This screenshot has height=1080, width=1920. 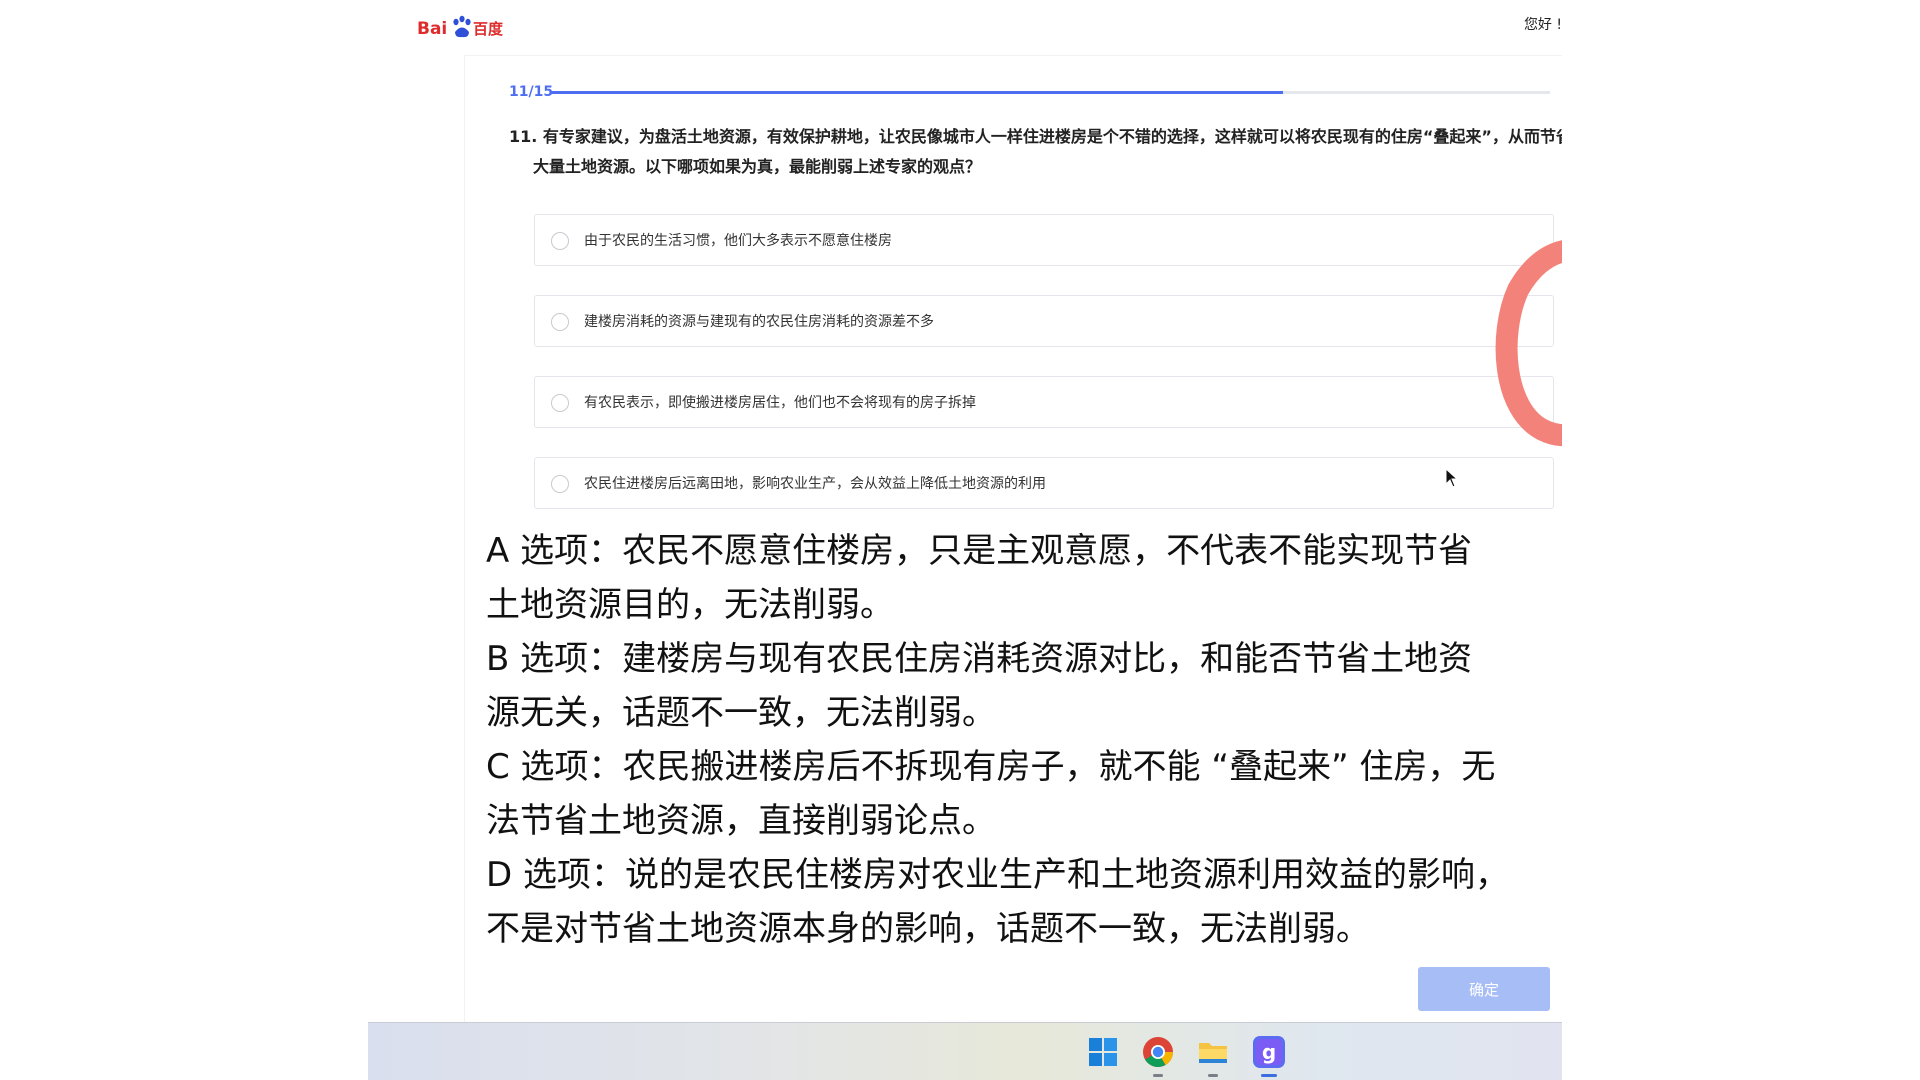 What do you see at coordinates (560, 241) in the screenshot?
I see `radio-option-a` at bounding box center [560, 241].